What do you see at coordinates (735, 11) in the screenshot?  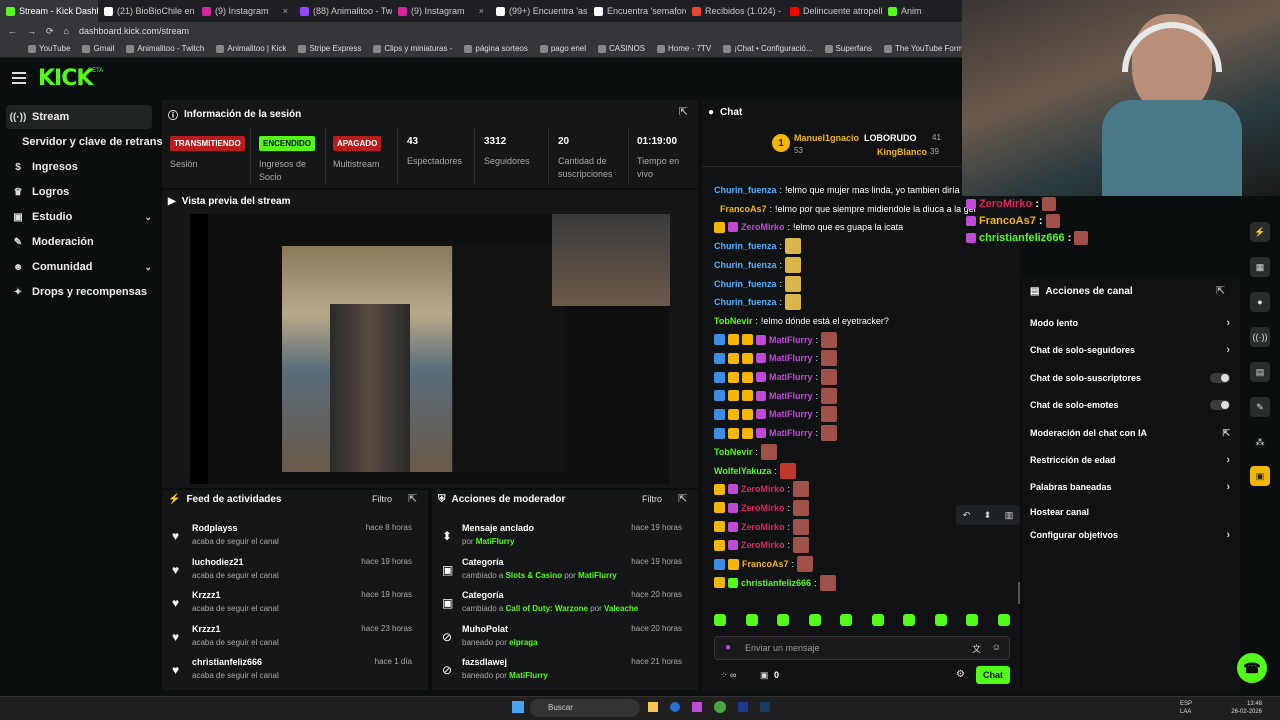 I see `browser-tab: Recibidos (1.024) - anim×` at bounding box center [735, 11].